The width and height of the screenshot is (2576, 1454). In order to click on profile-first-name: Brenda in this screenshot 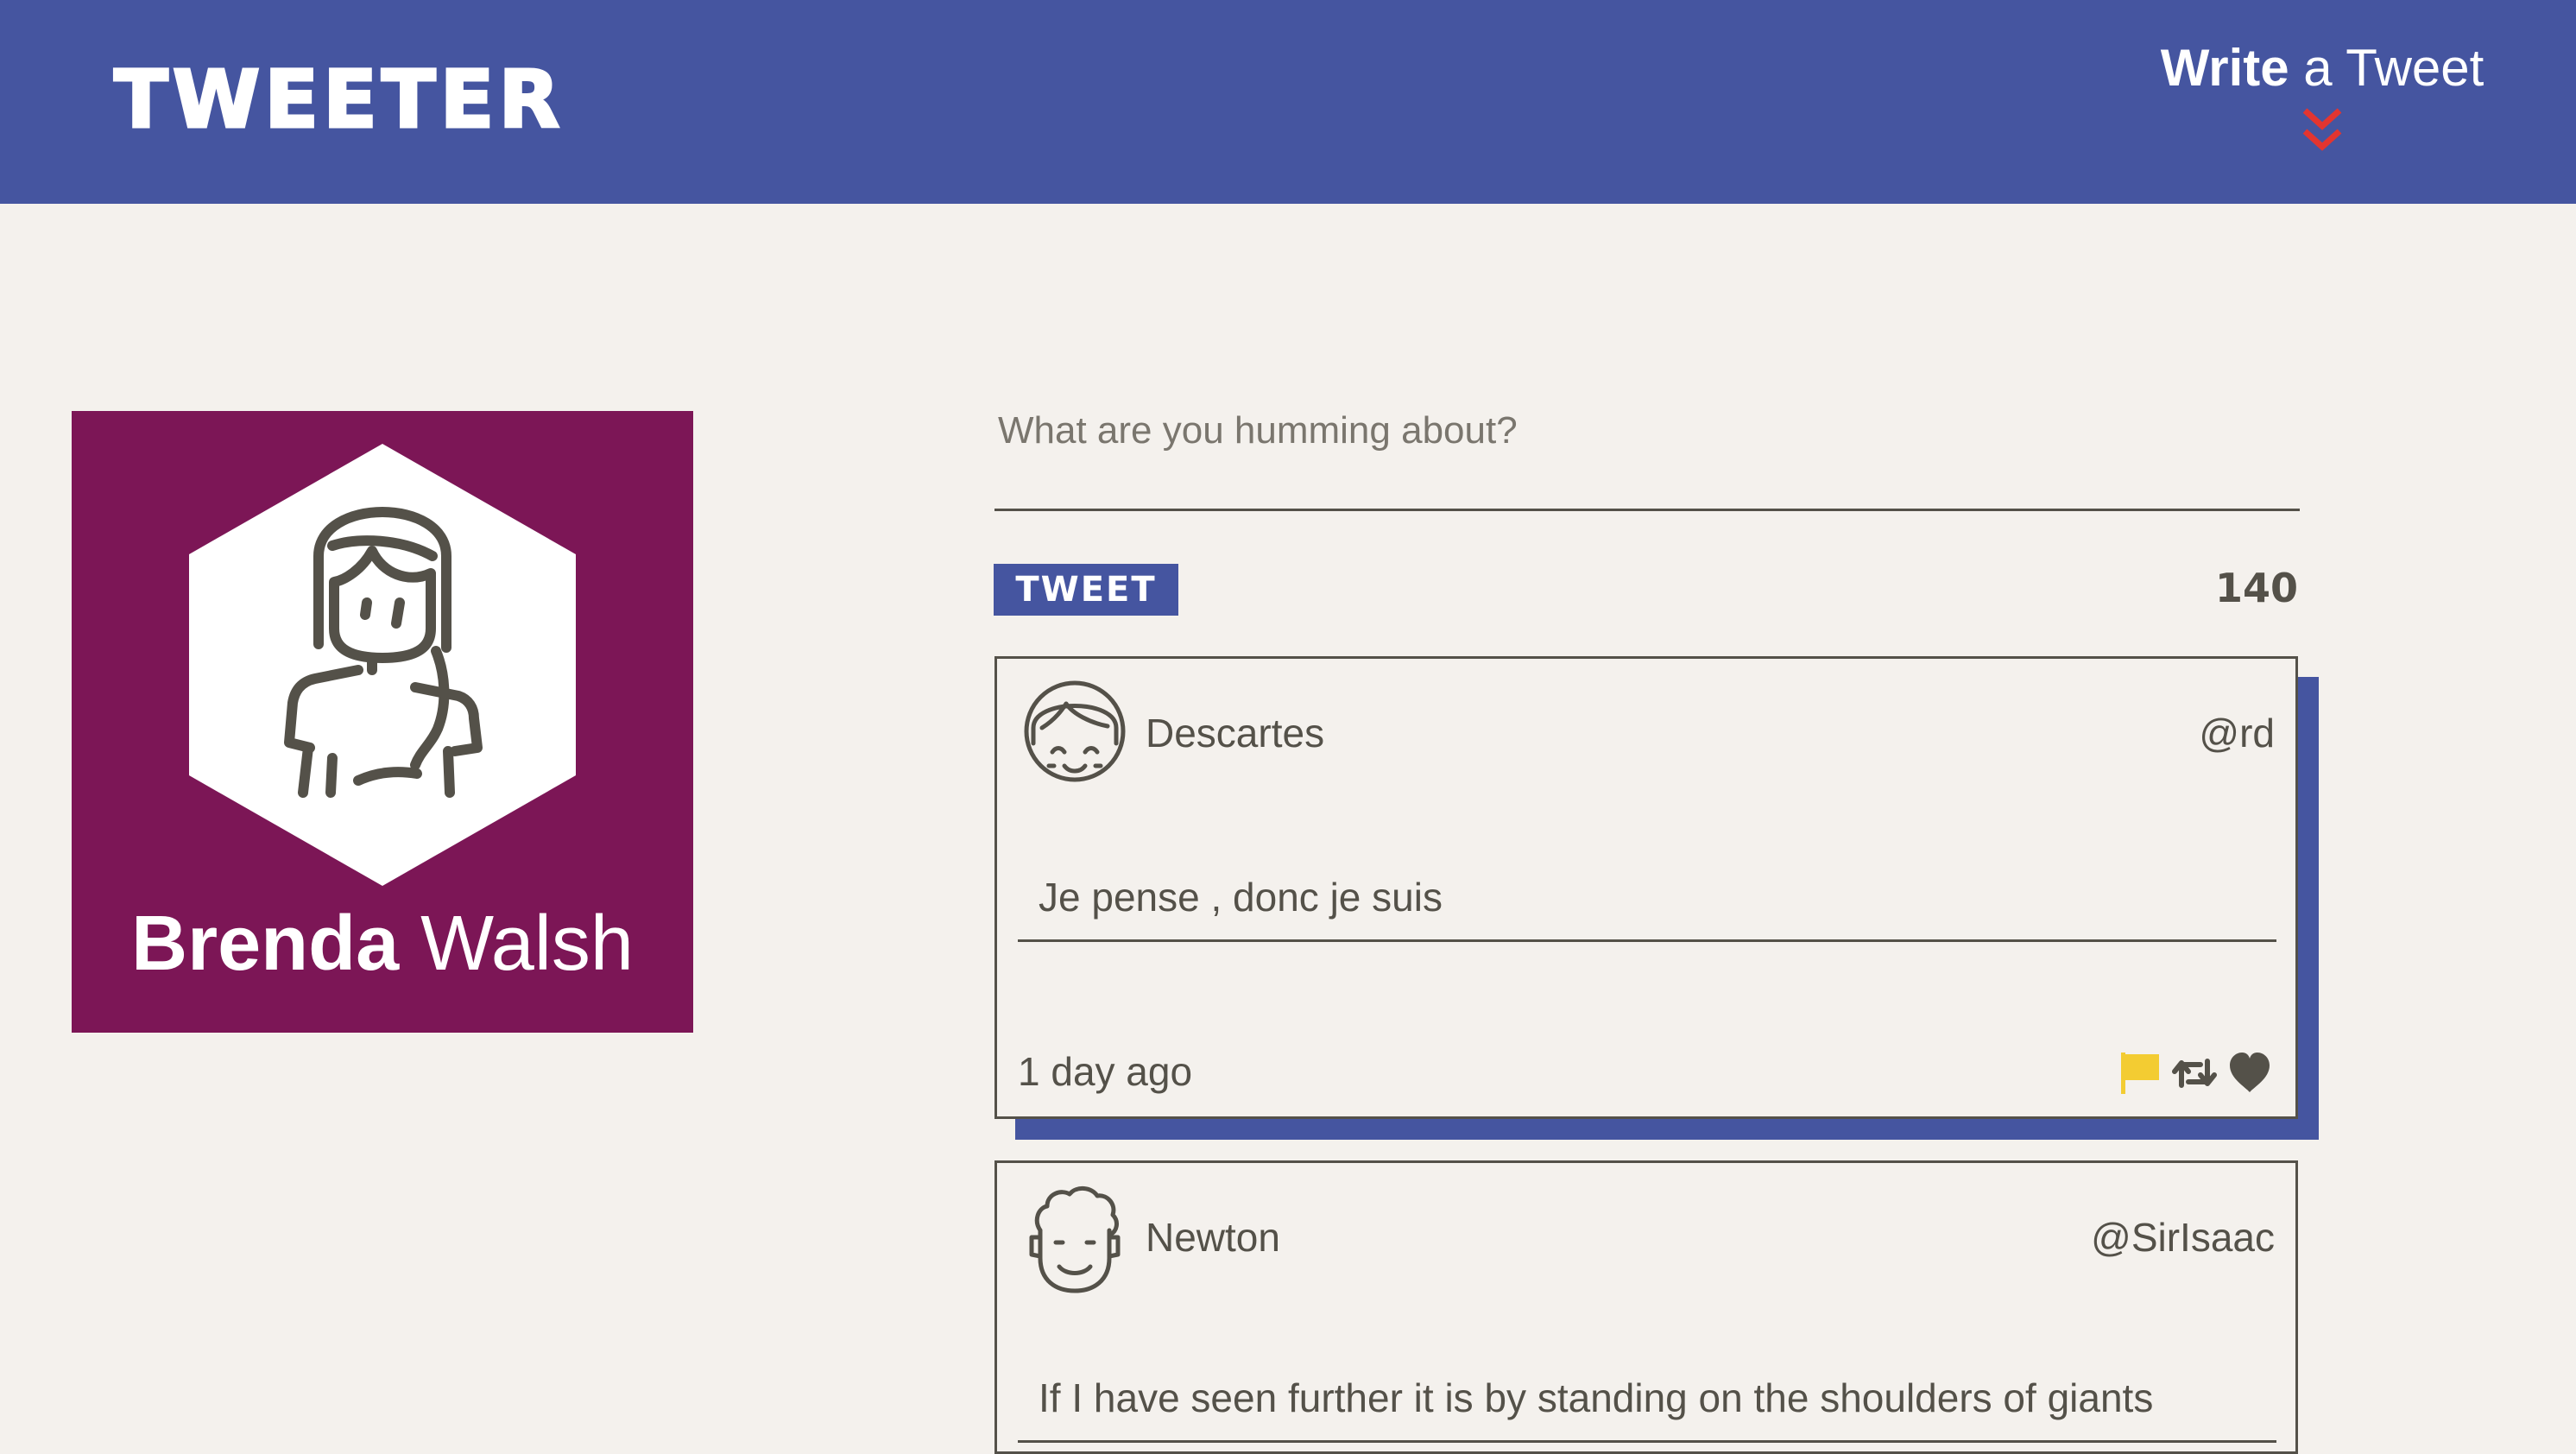, I will do `click(265, 944)`.